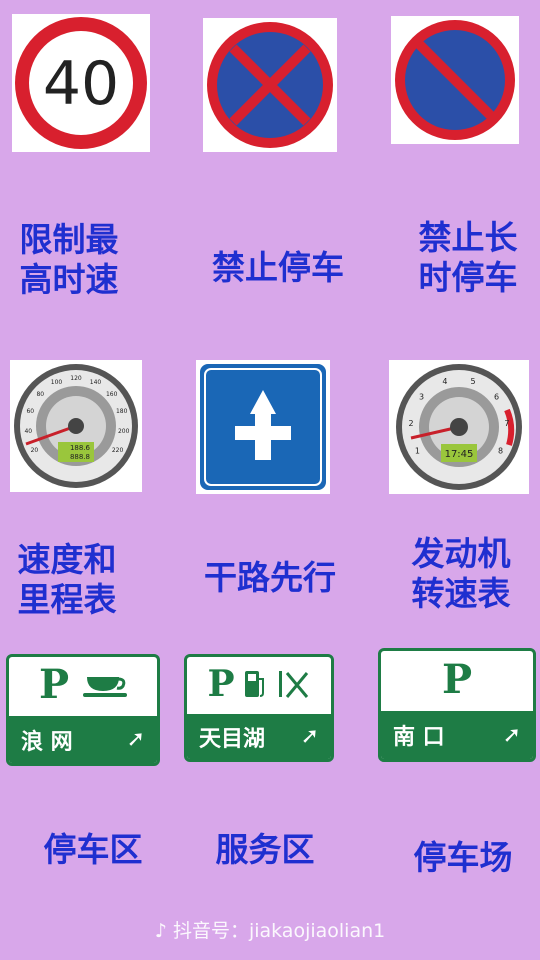 The image size is (540, 960). What do you see at coordinates (417, 451) in the screenshot?
I see `tacho-tick-label: 1` at bounding box center [417, 451].